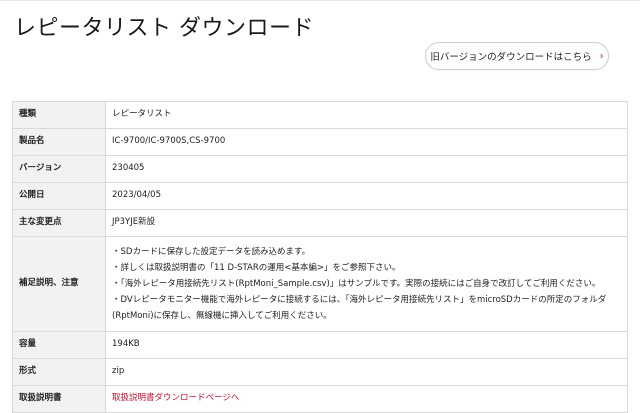 Image resolution: width=640 pixels, height=413 pixels. Describe the element at coordinates (59, 284) in the screenshot. I see `row-label-notes: 補足説明、注意` at that location.